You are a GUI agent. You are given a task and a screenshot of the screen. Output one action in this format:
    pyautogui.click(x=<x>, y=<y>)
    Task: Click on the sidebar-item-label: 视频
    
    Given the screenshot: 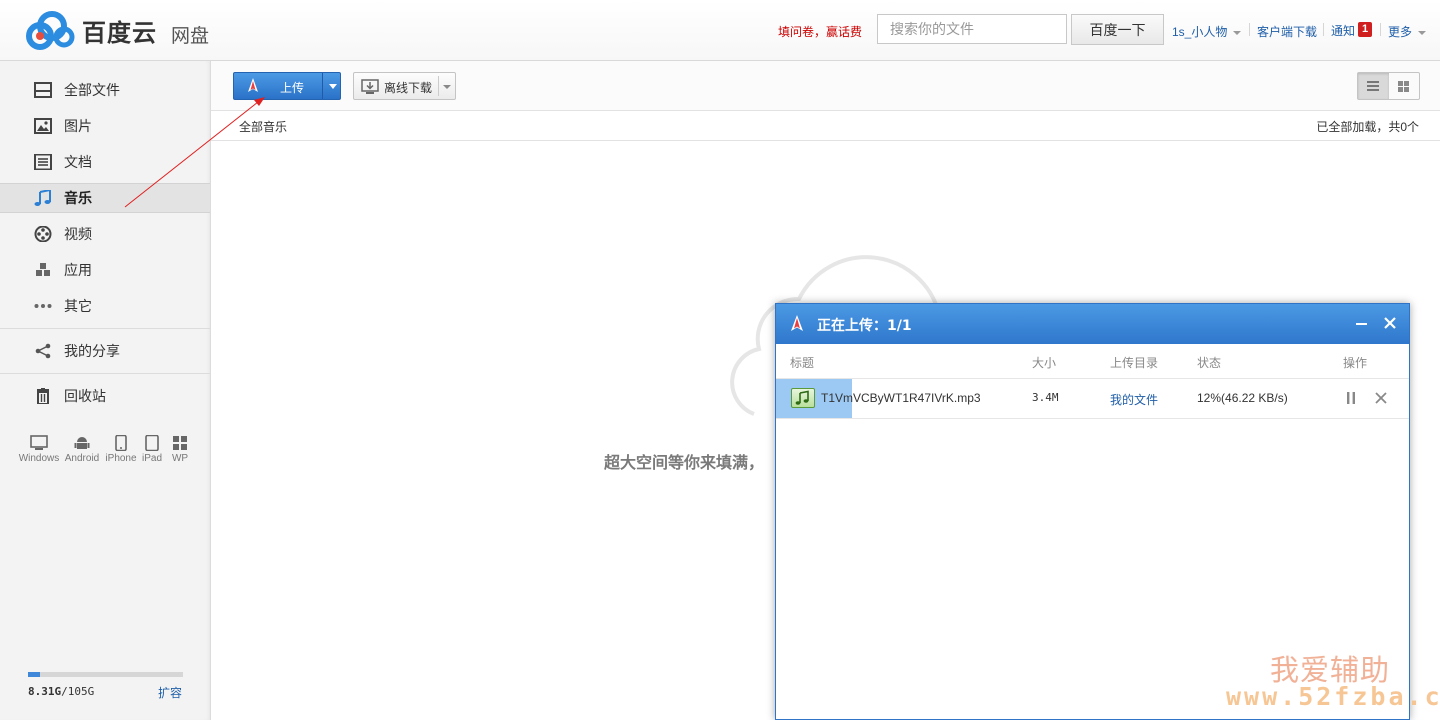 What is the action you would take?
    pyautogui.click(x=78, y=234)
    